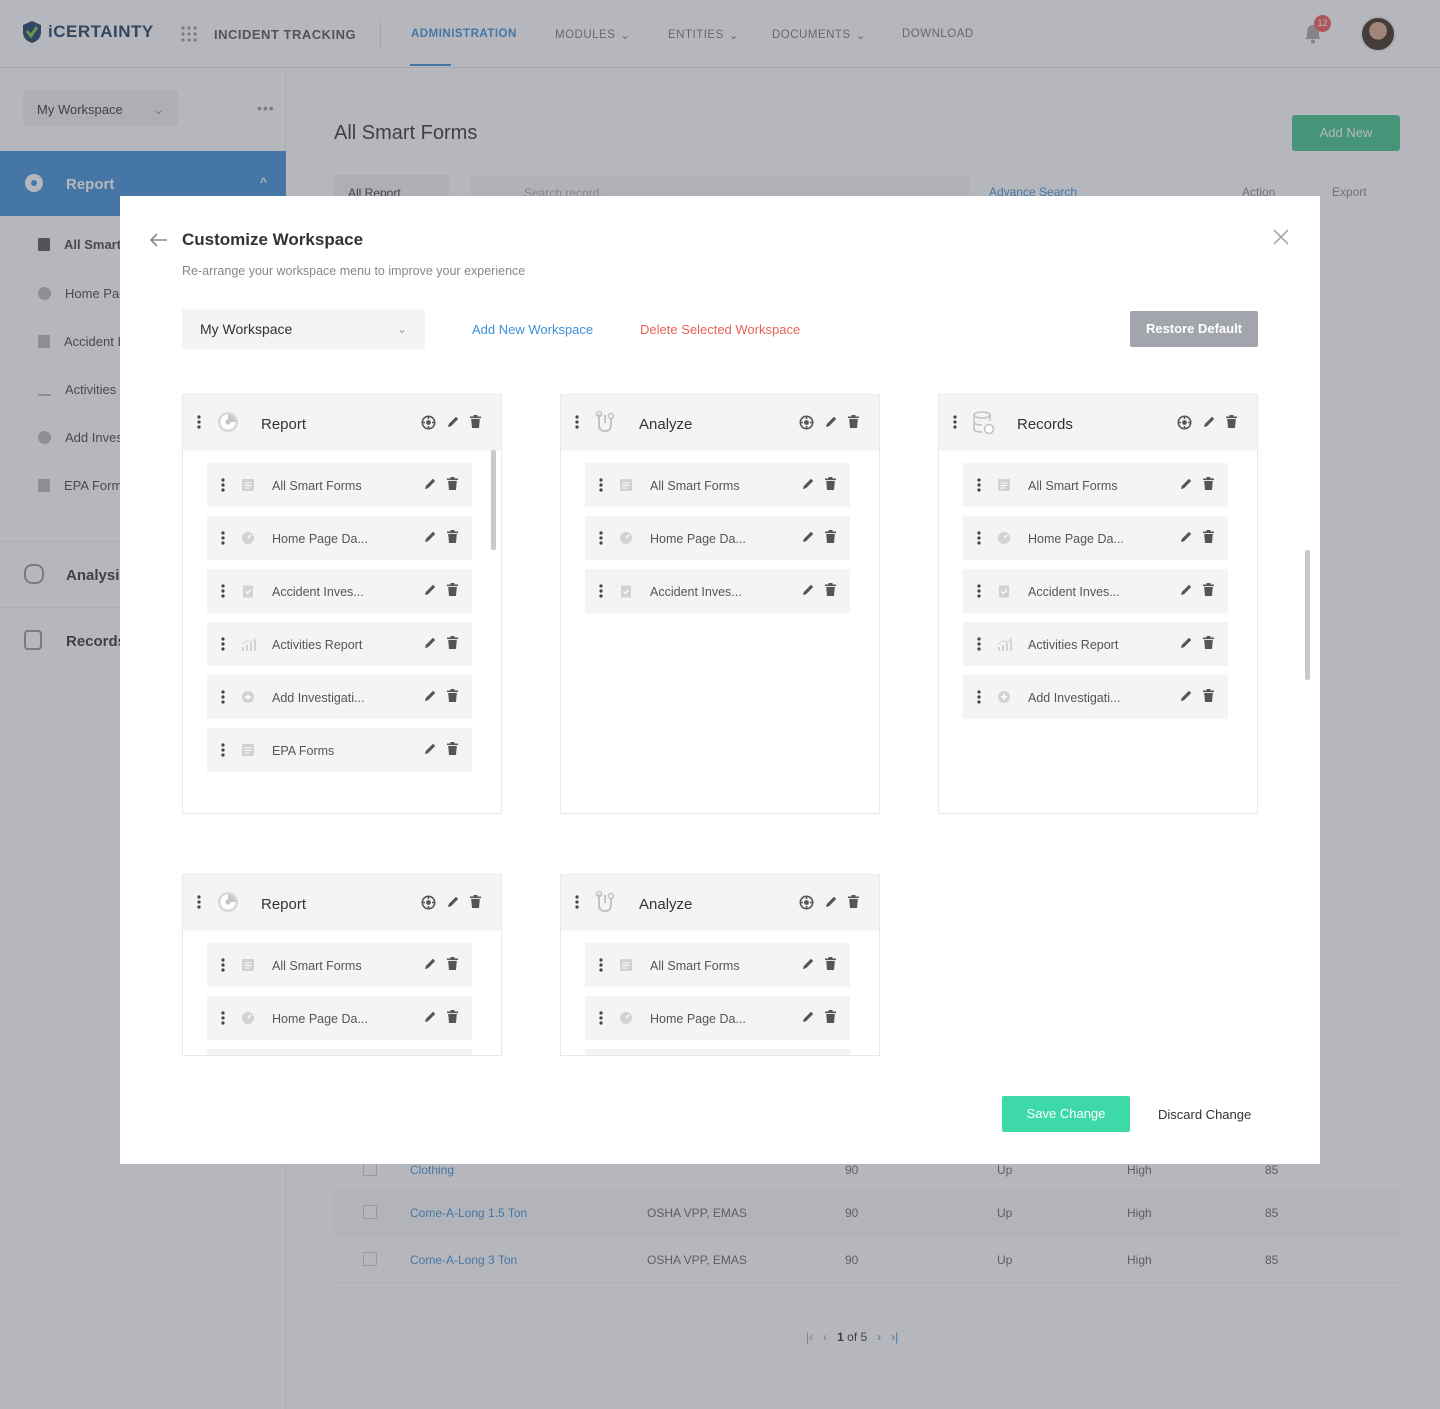 Image resolution: width=1440 pixels, height=1409 pixels. What do you see at coordinates (1204, 1114) in the screenshot?
I see `discard-change-button: Discard Change` at bounding box center [1204, 1114].